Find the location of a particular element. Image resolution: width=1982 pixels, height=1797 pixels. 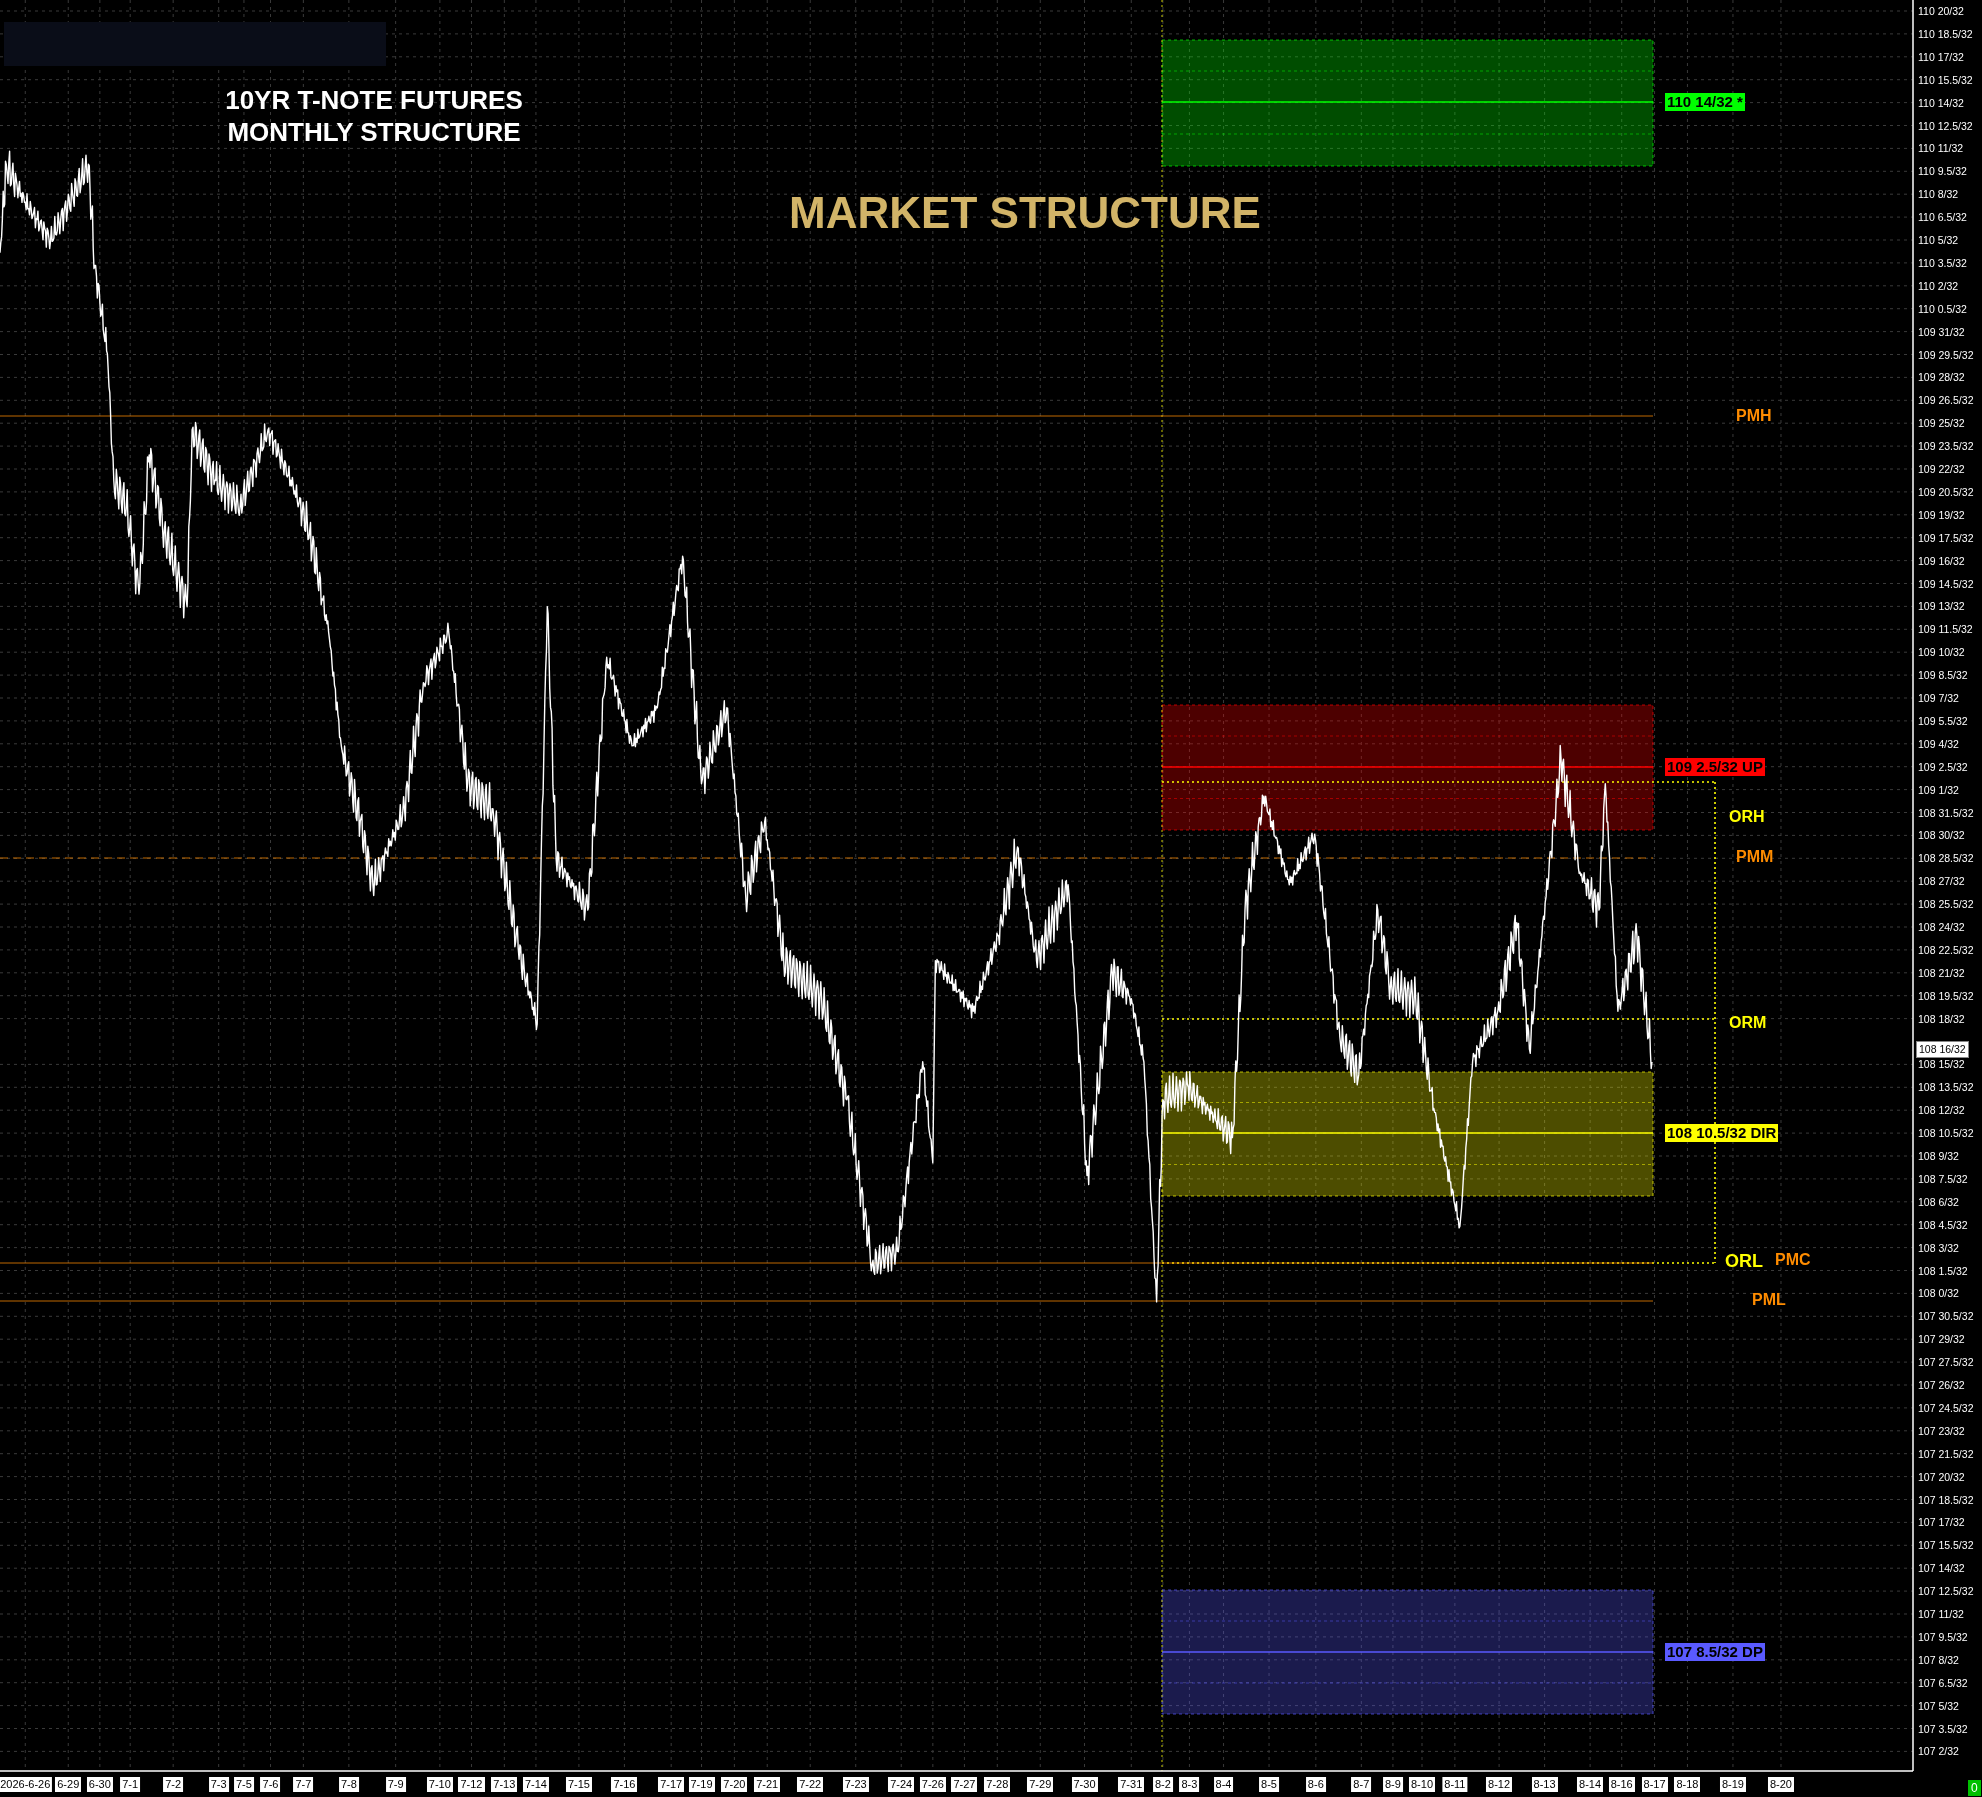

price-axis-label: 107 24.5/32 is located at coordinates (1946, 1408).